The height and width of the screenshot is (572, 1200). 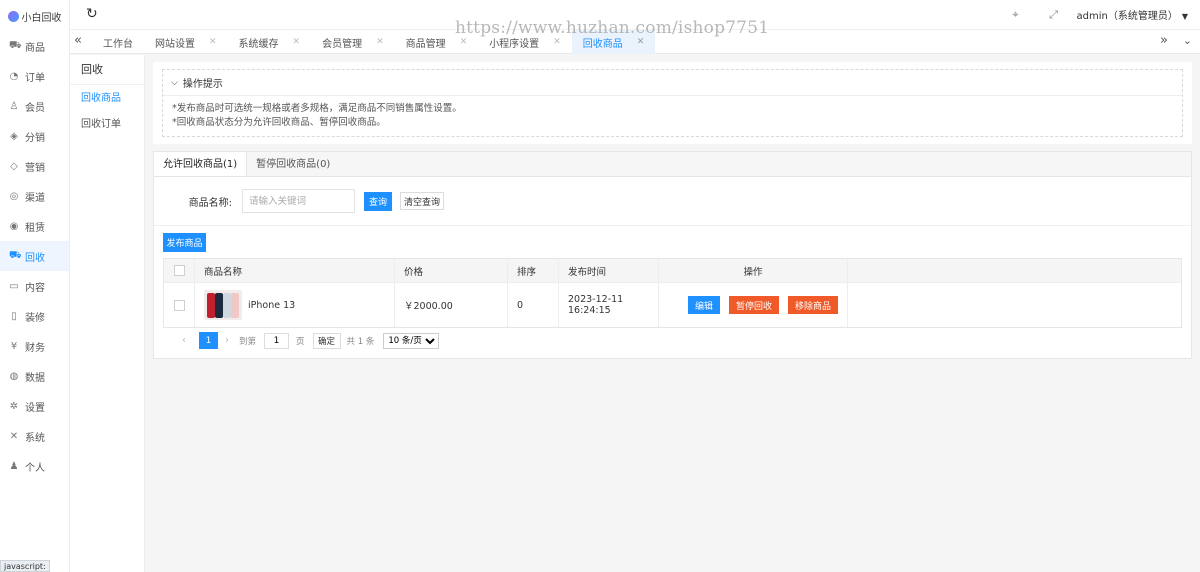 I want to click on sidebar-item-data: ◍ 数据, so click(x=34, y=376).